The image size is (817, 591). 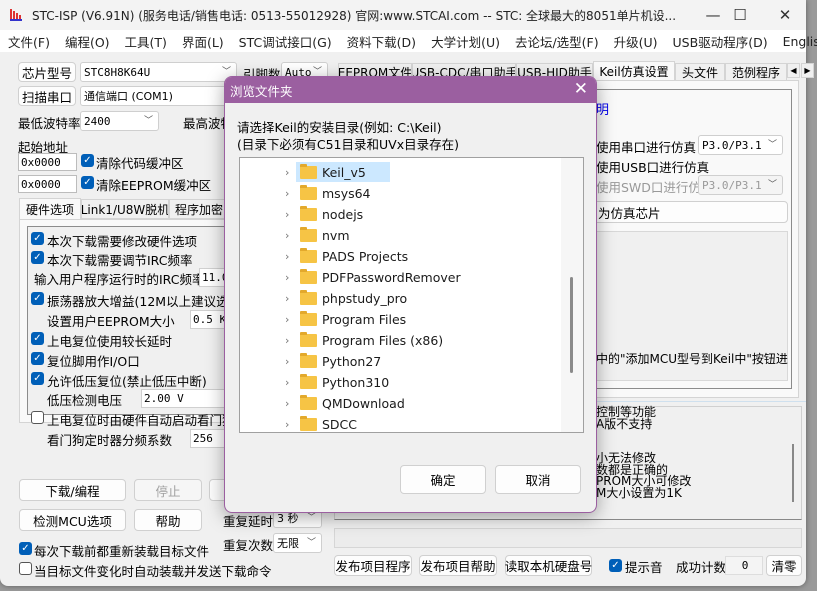 I want to click on chip-model-select: STC8H8K64U ﹀, so click(x=158, y=72).